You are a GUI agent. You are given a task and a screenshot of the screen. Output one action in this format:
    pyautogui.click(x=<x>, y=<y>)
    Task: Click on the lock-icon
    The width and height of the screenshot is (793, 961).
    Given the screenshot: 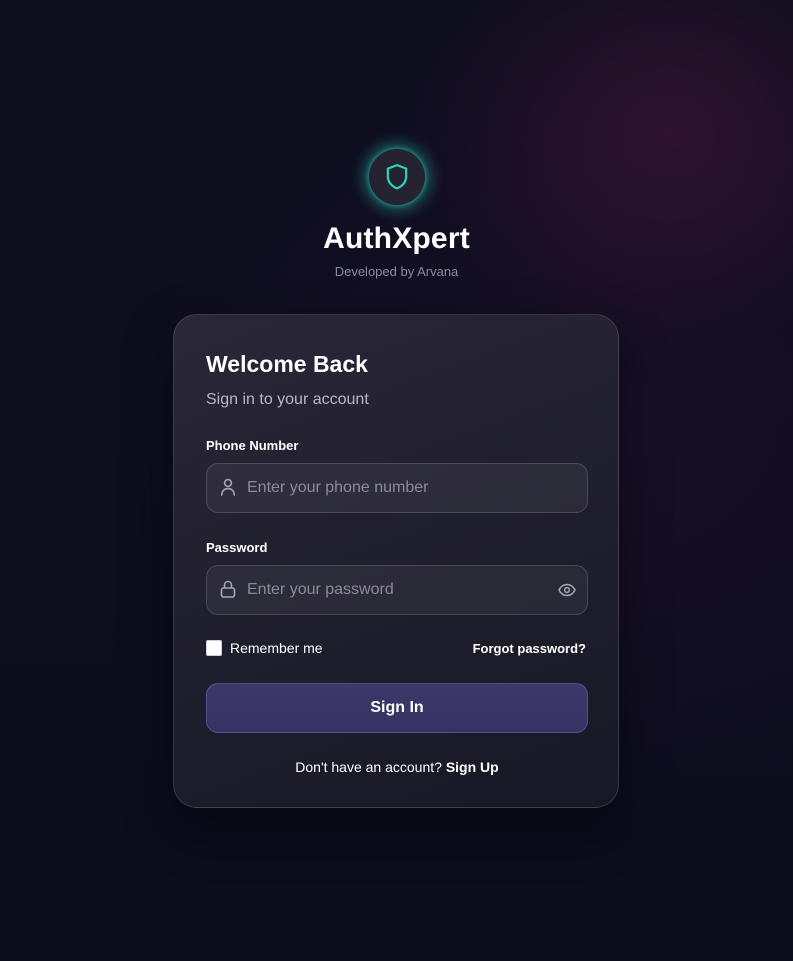 What is the action you would take?
    pyautogui.click(x=228, y=589)
    